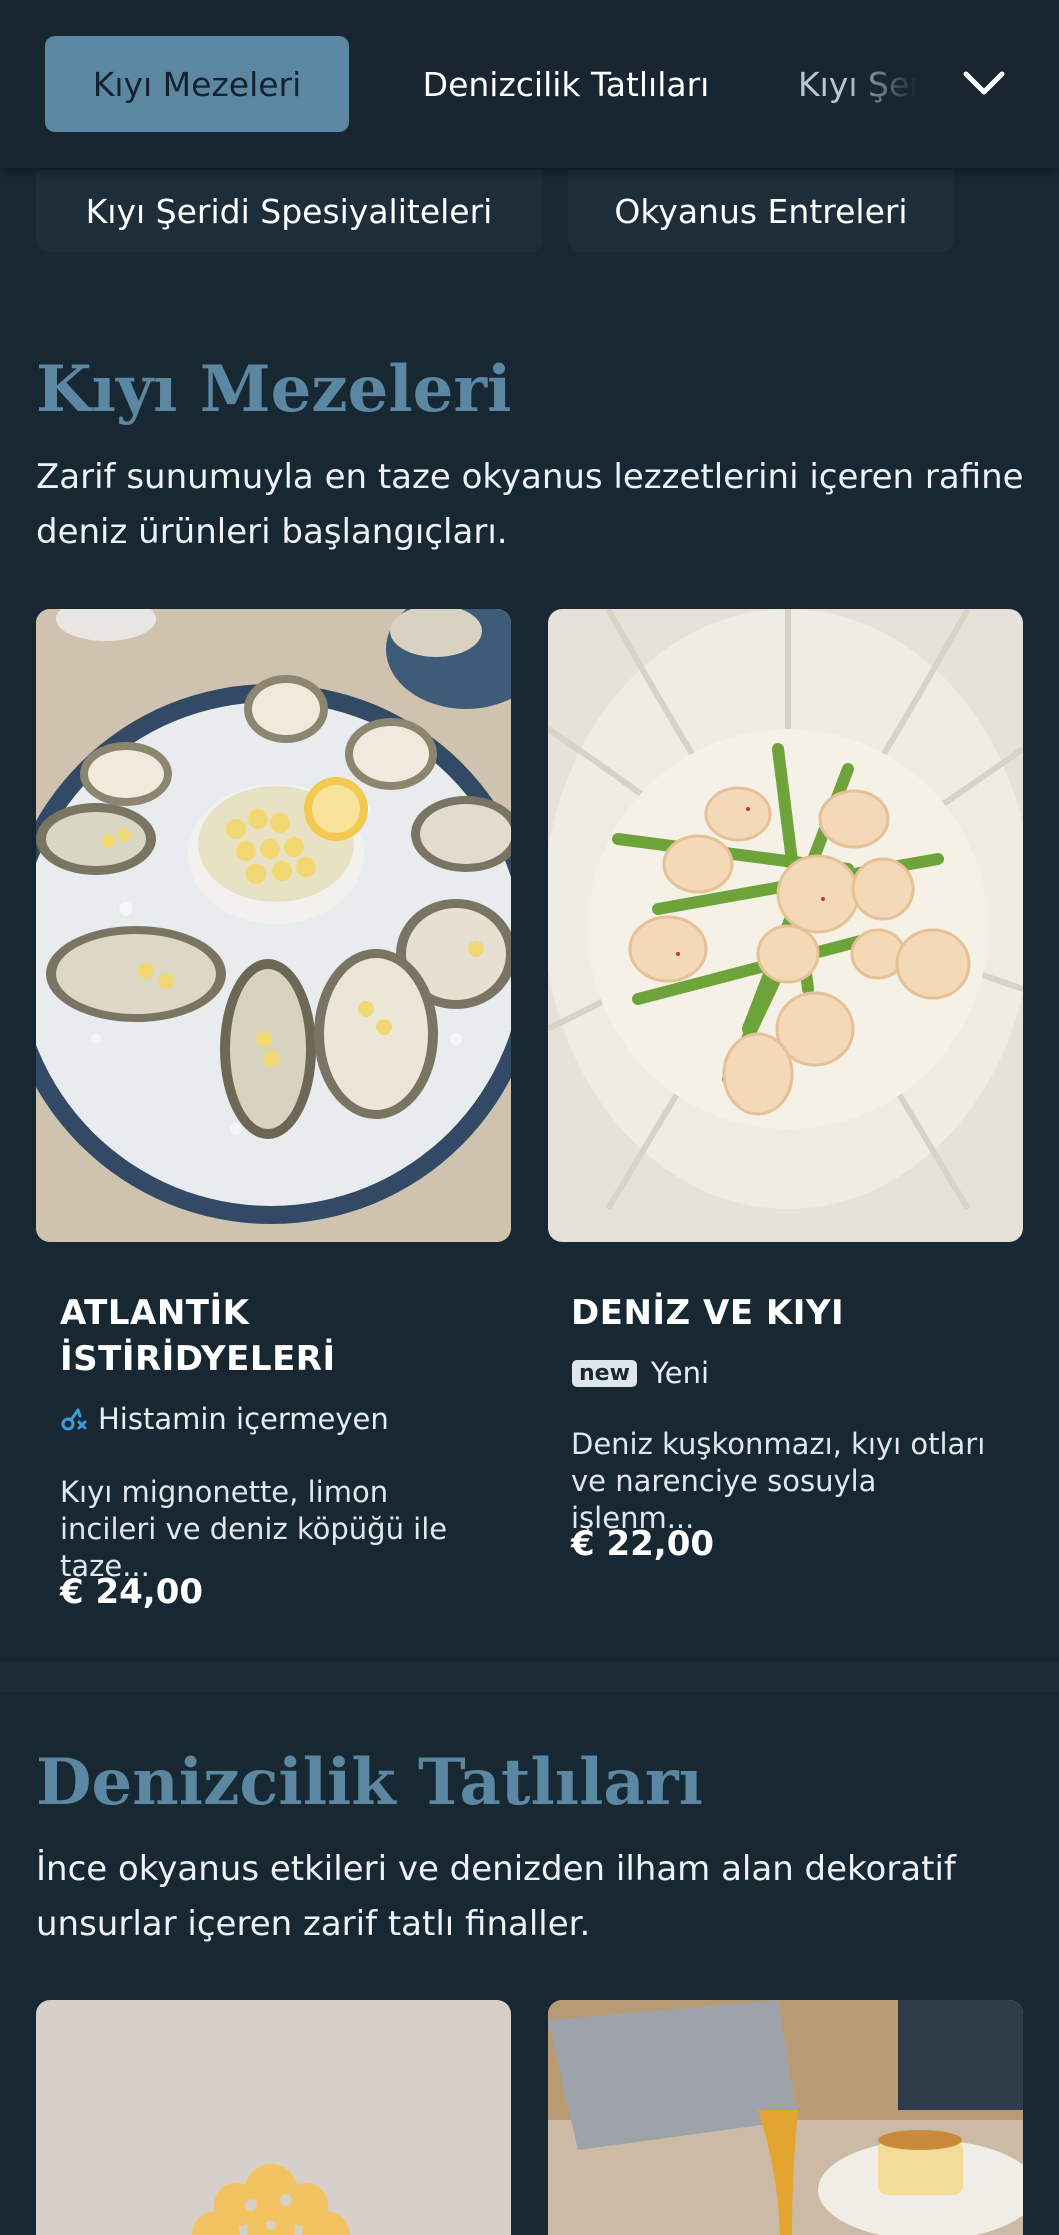 Image resolution: width=1059 pixels, height=2235 pixels. I want to click on item-name: ATLANTİK İSTİRİDYELERİ, so click(260, 1336).